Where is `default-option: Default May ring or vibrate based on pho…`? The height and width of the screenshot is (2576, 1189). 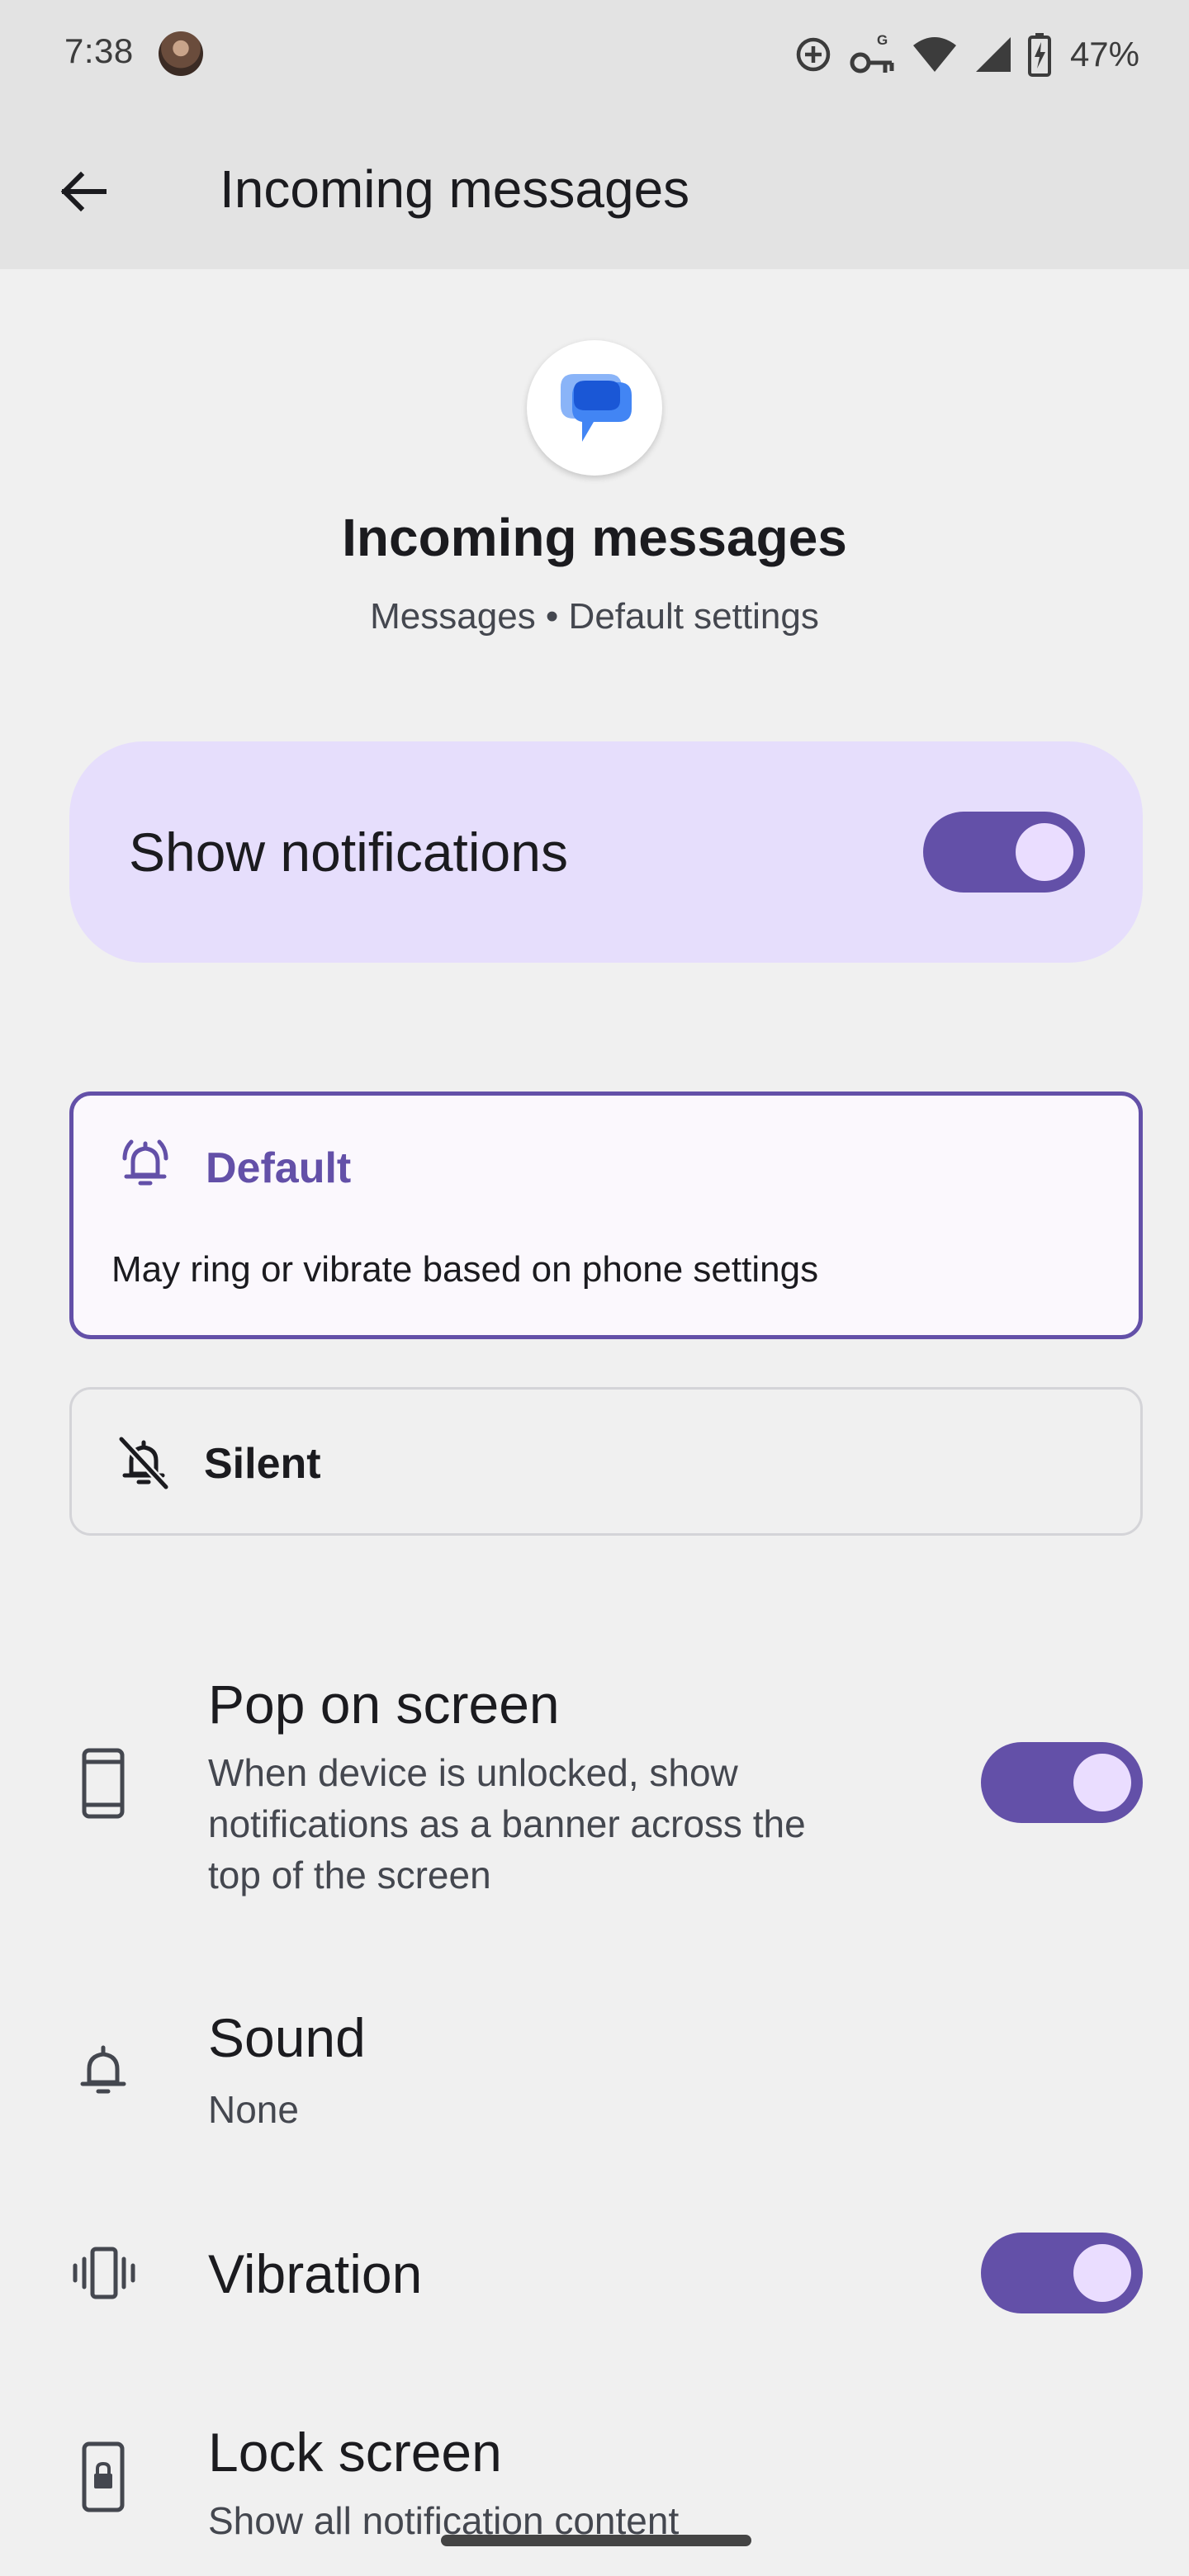 default-option: Default May ring or vibrate based on pho… is located at coordinates (606, 1215).